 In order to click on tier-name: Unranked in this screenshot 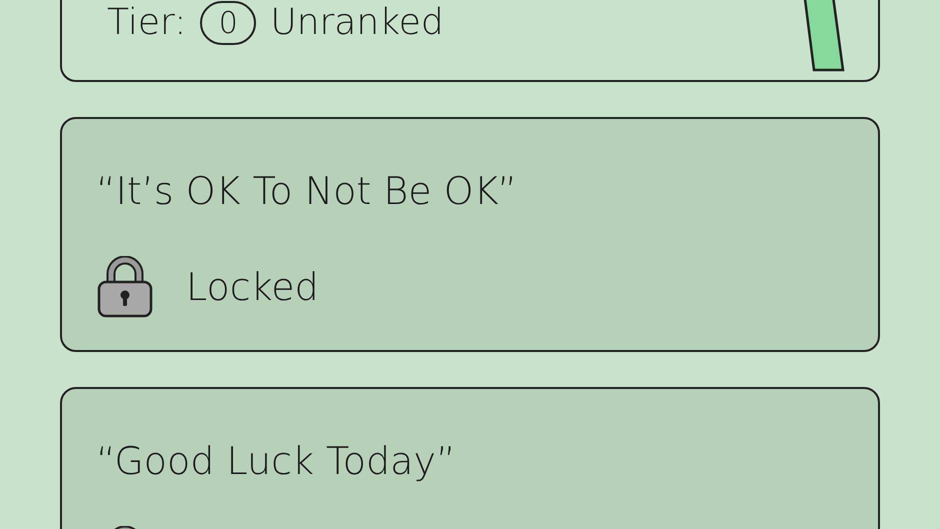, I will do `click(357, 23)`.